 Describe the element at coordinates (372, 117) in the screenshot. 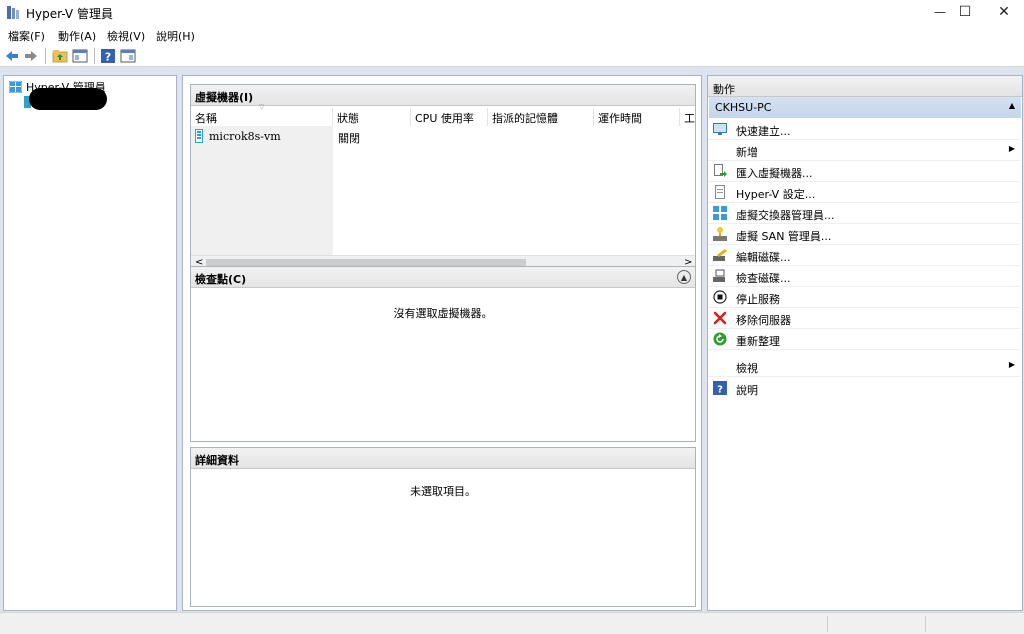

I see `column-header-state: 狀態` at that location.